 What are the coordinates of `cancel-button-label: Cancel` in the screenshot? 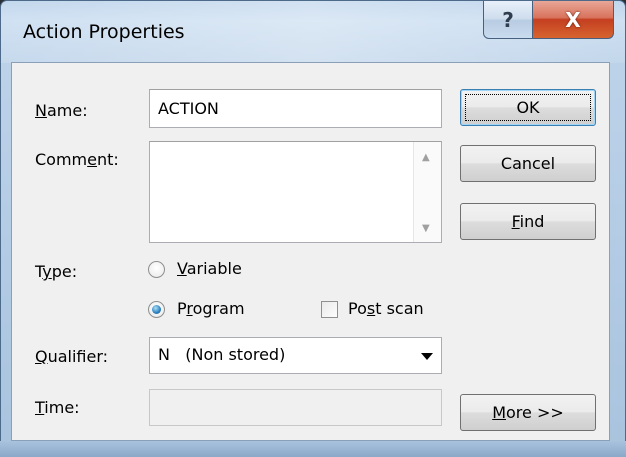 It's located at (528, 163).